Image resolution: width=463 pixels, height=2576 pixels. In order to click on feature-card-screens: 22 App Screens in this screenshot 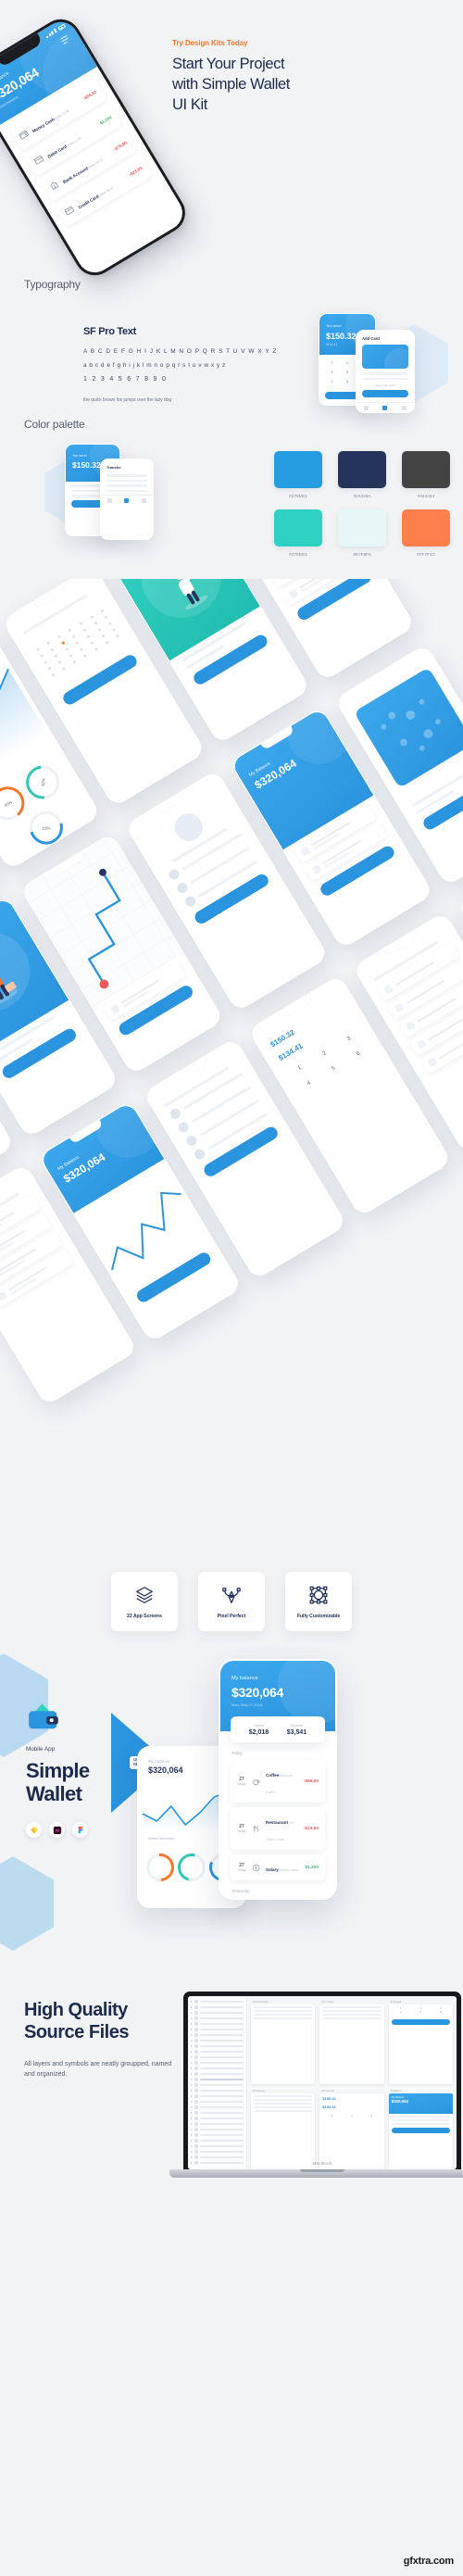, I will do `click(144, 1601)`.